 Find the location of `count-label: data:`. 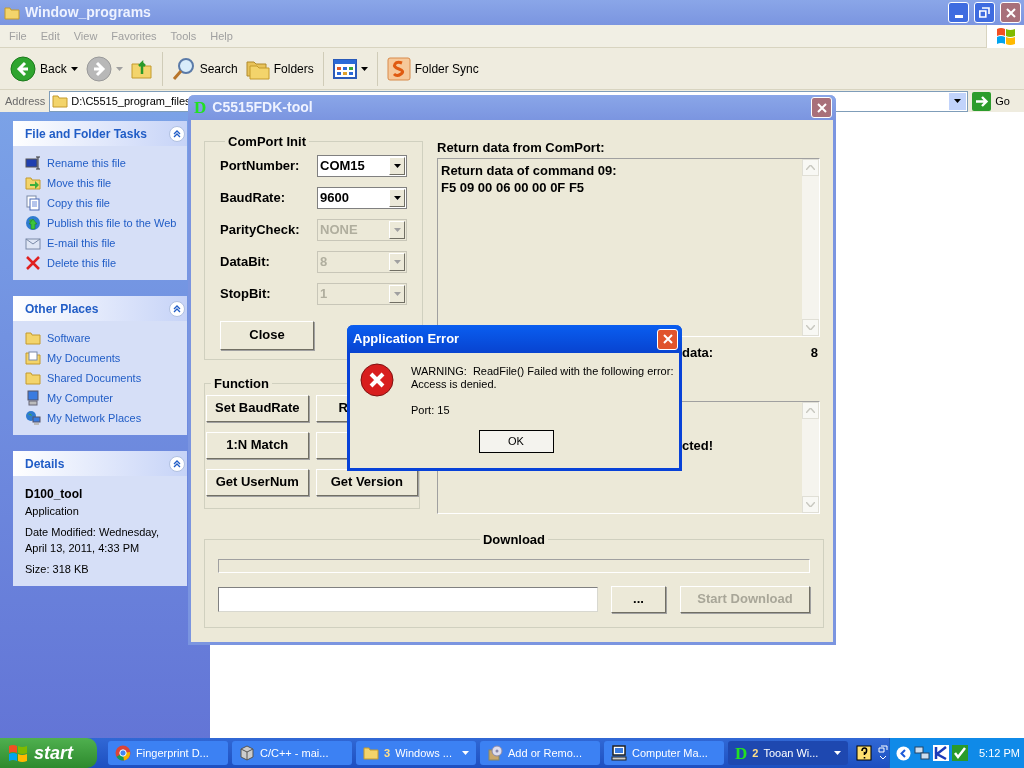

count-label: data: is located at coordinates (698, 353).